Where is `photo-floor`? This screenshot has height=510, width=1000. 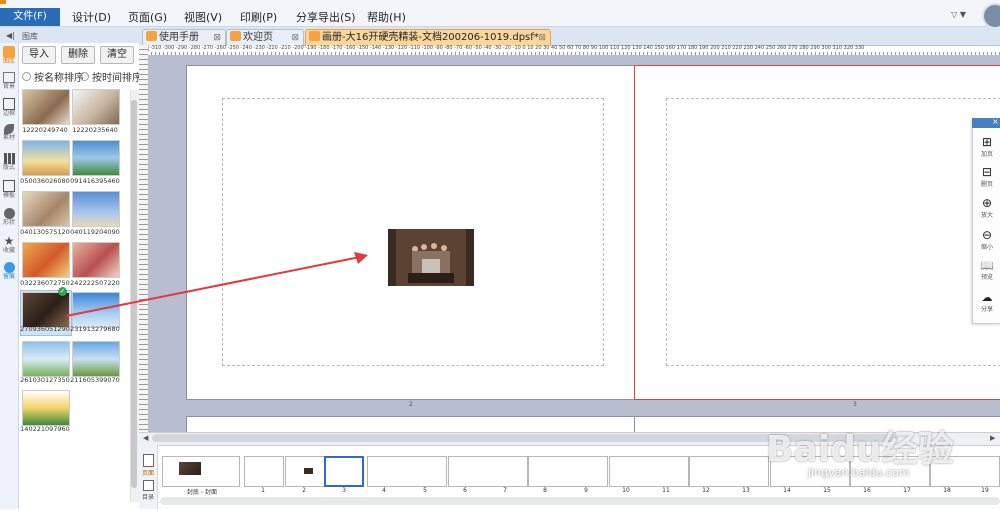
photo-floor is located at coordinates (431, 278).